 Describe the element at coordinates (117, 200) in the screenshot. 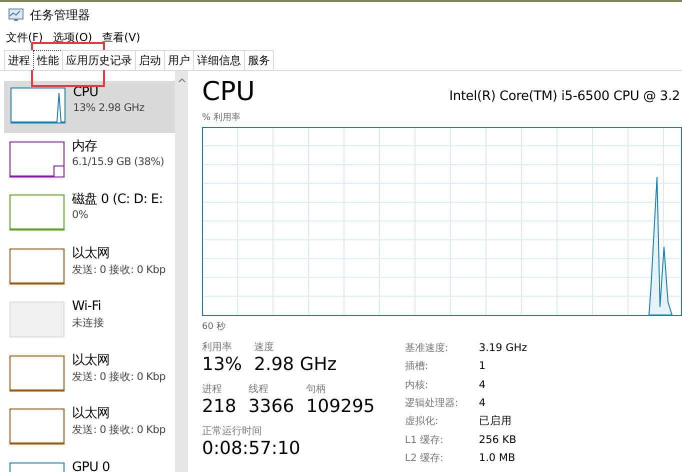

I see `device-name: 磁盘 0 (C: D: E:` at that location.